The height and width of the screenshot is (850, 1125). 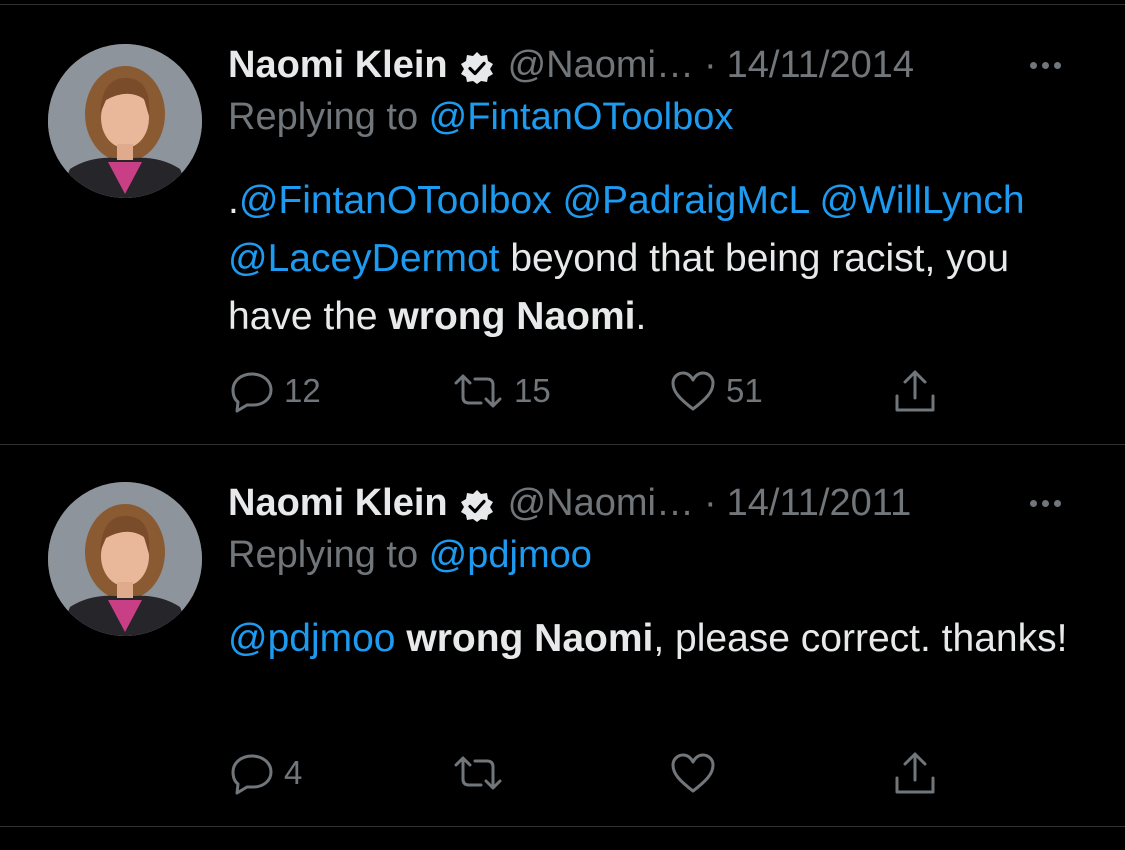 What do you see at coordinates (364, 258) in the screenshot?
I see `mention-link: @LaceyDermot` at bounding box center [364, 258].